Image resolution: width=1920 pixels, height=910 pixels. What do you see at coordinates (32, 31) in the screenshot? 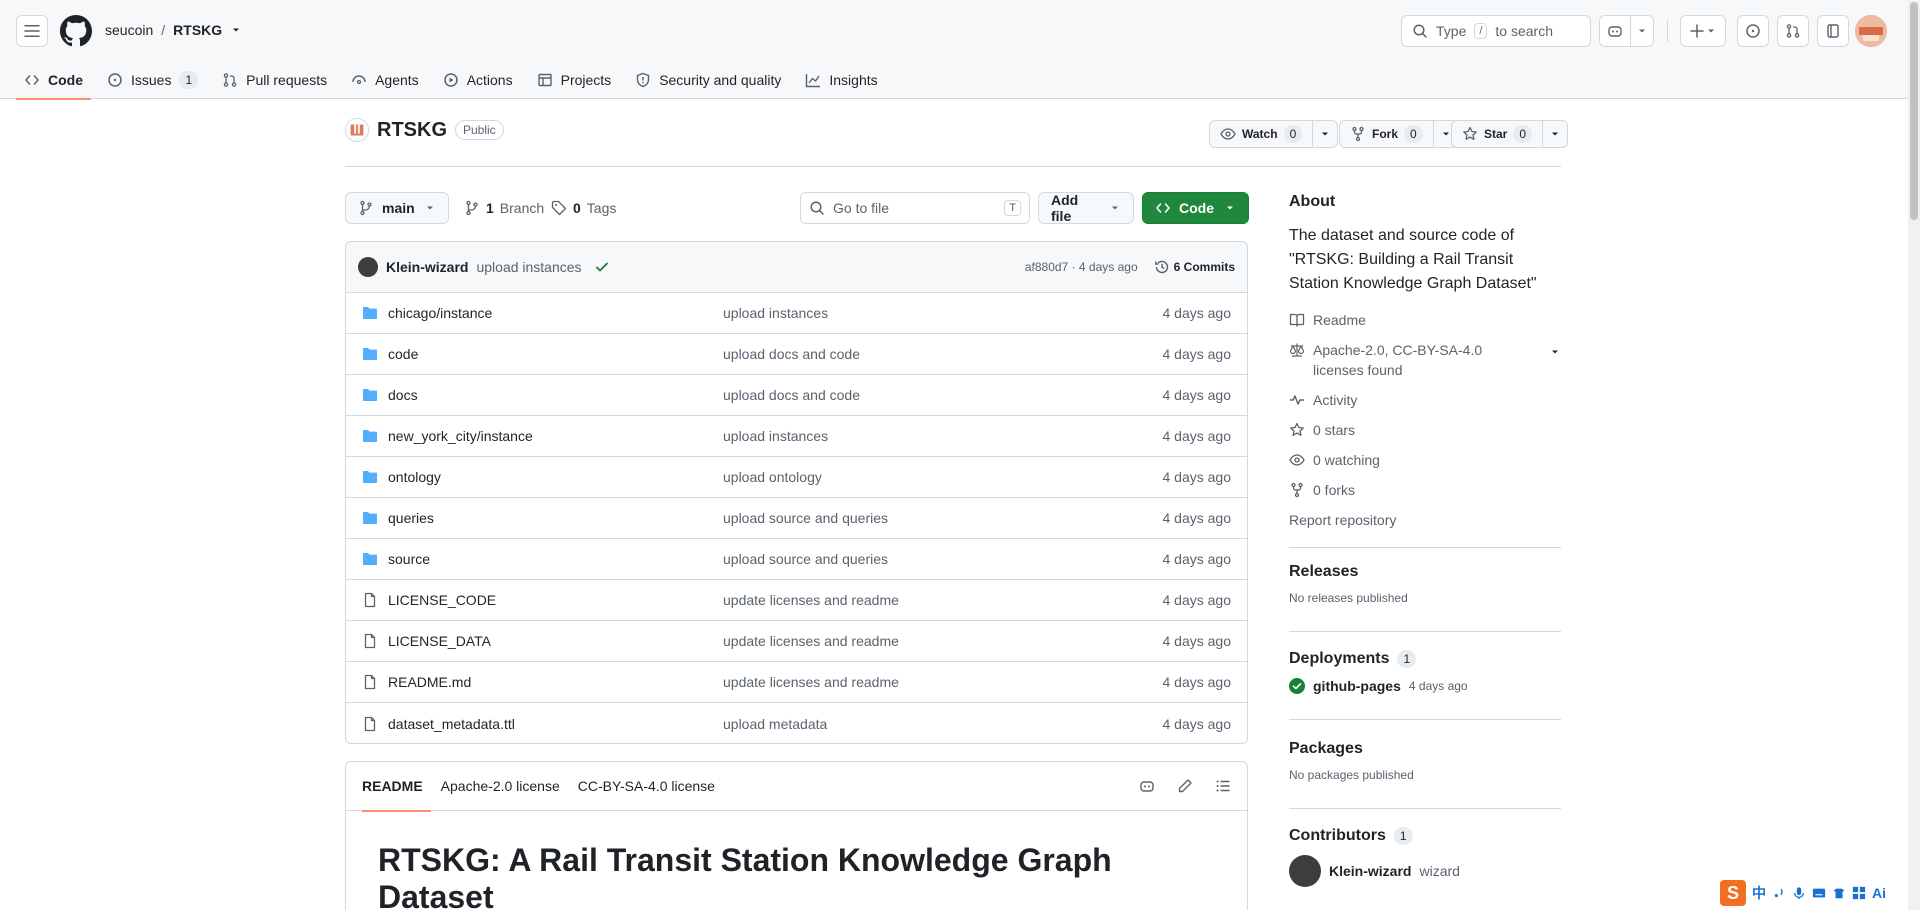
I see `menu-button` at bounding box center [32, 31].